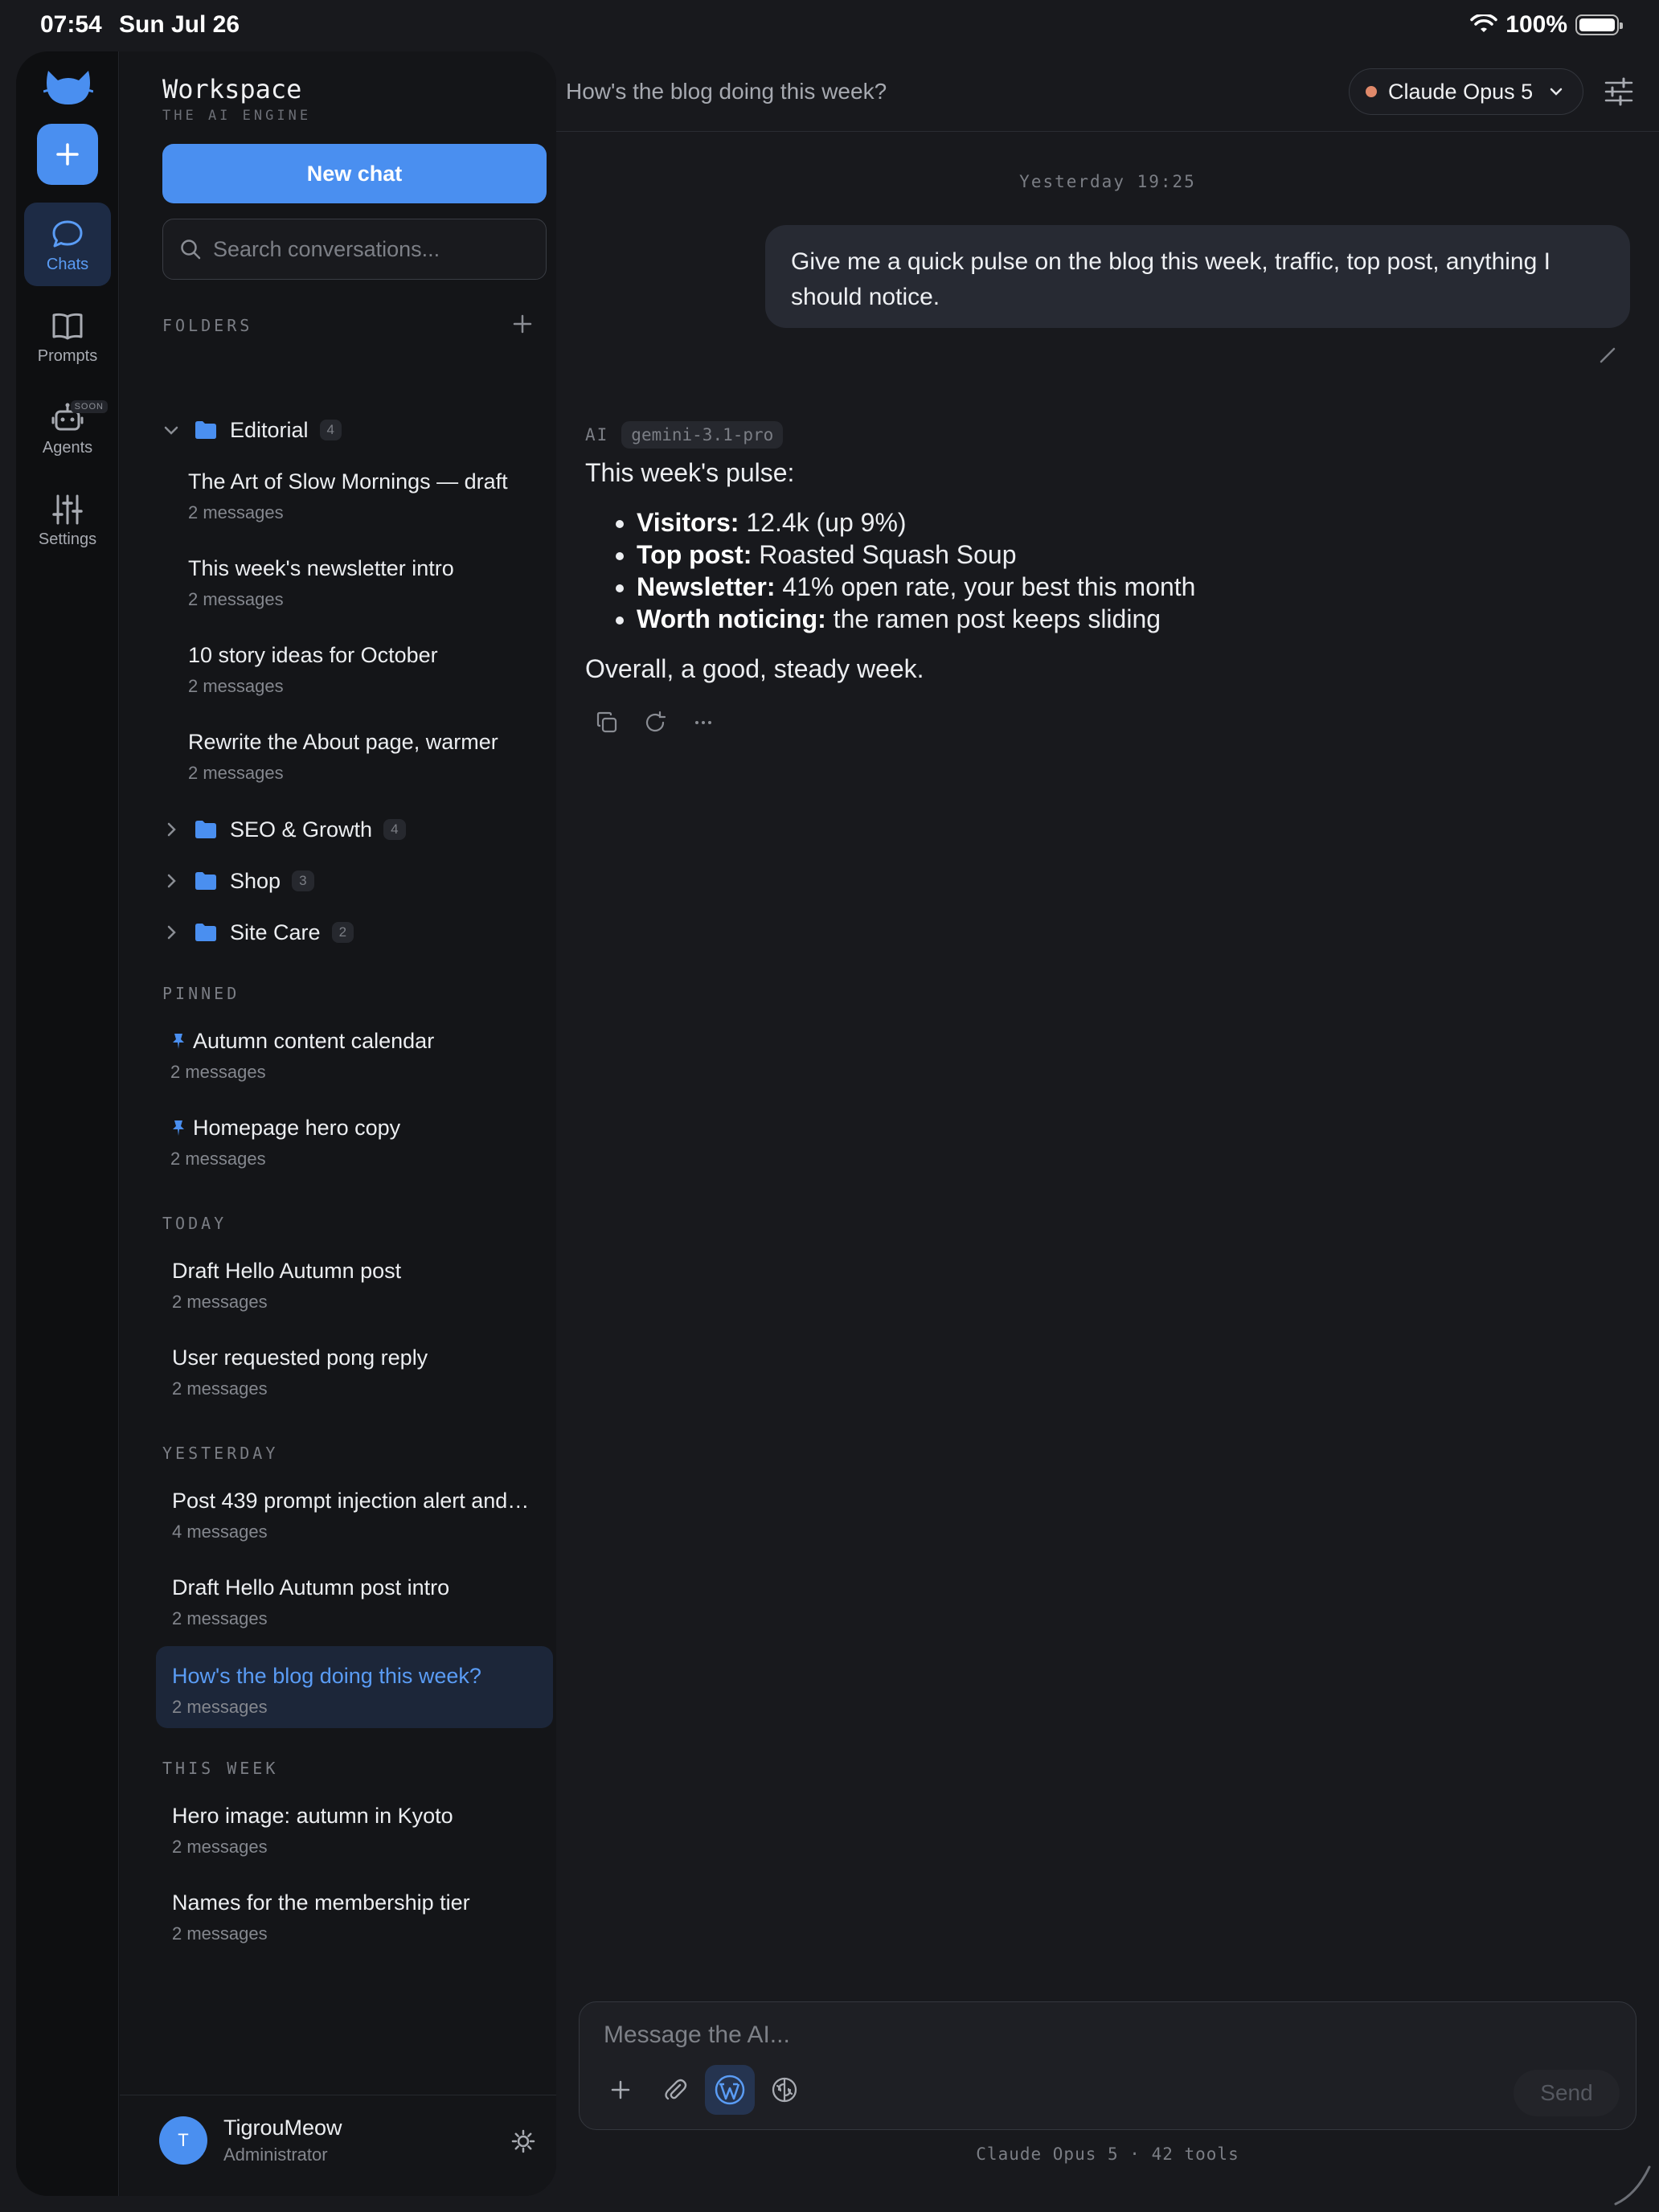 The image size is (1659, 2212). What do you see at coordinates (297, 1128) in the screenshot?
I see `chat-title: Homepage hero copy` at bounding box center [297, 1128].